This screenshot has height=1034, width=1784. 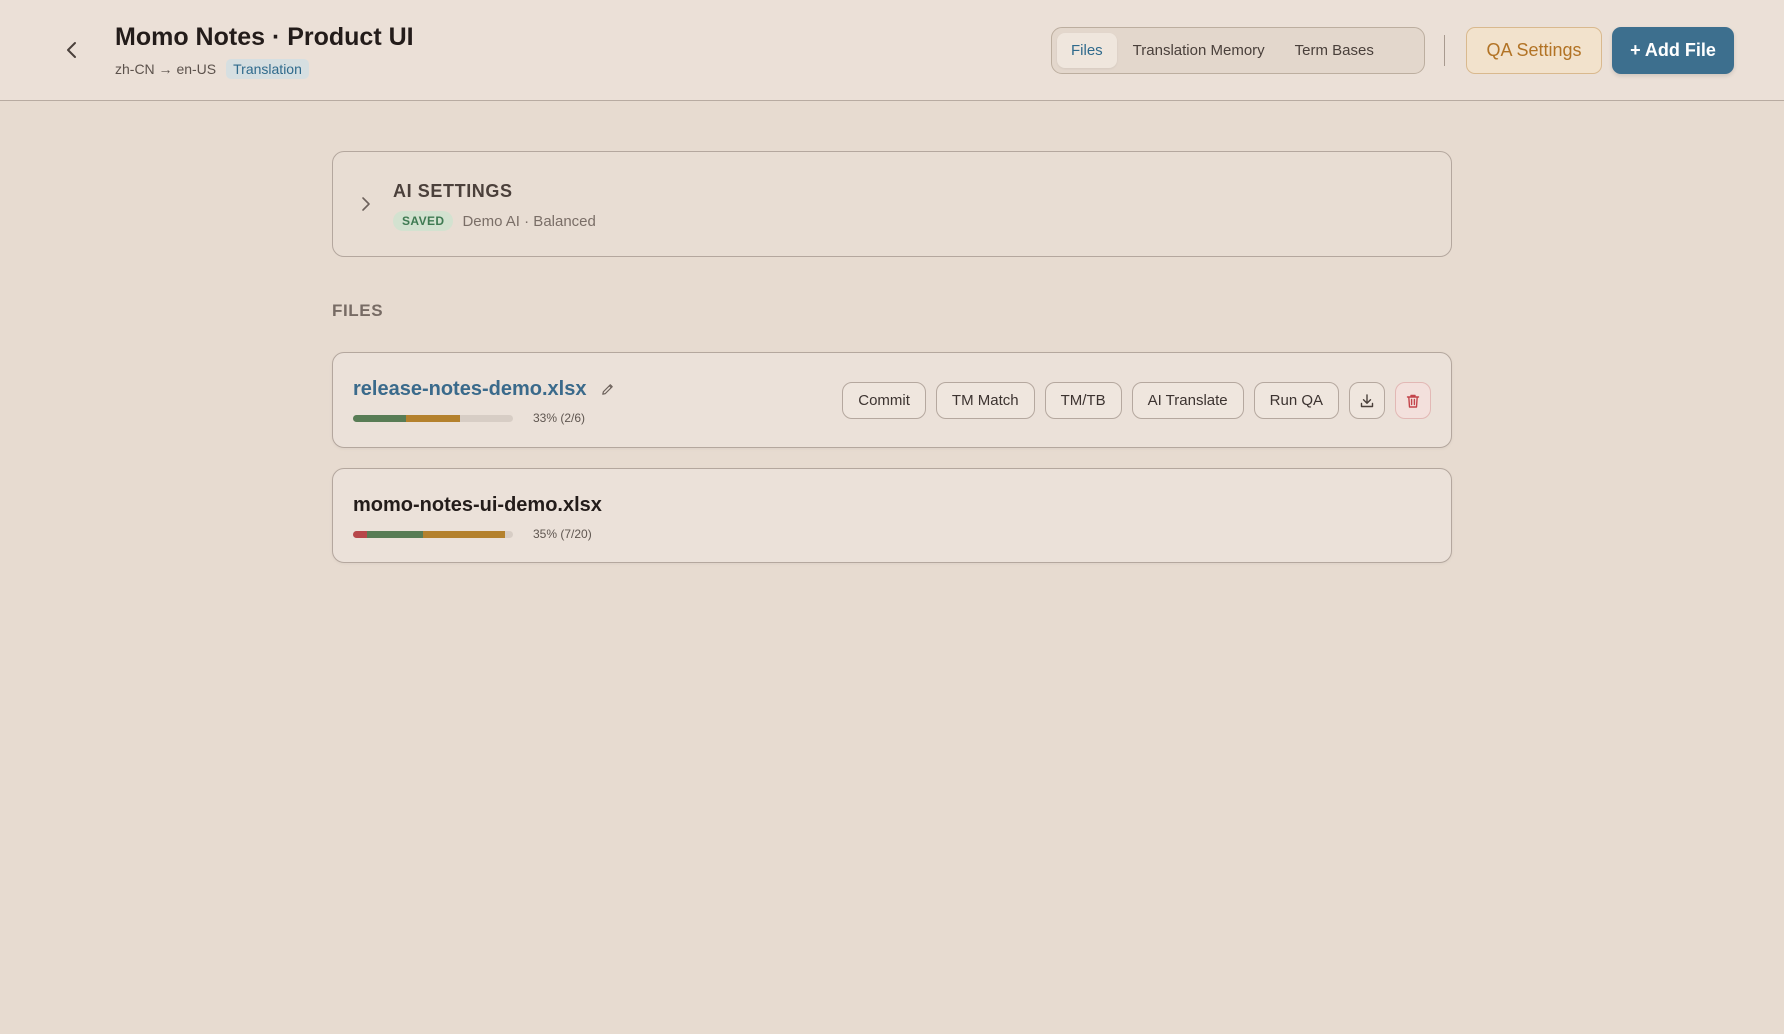 I want to click on progress-label: 33% (2/6), so click(x=559, y=418).